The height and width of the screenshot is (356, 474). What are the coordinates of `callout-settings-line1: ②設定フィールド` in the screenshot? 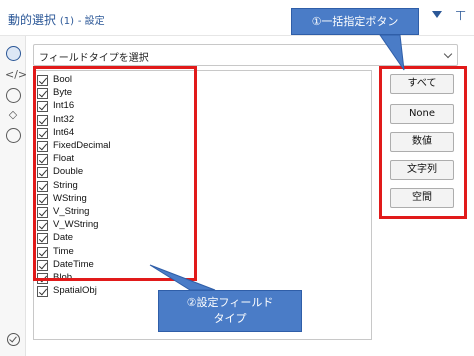 It's located at (230, 302).